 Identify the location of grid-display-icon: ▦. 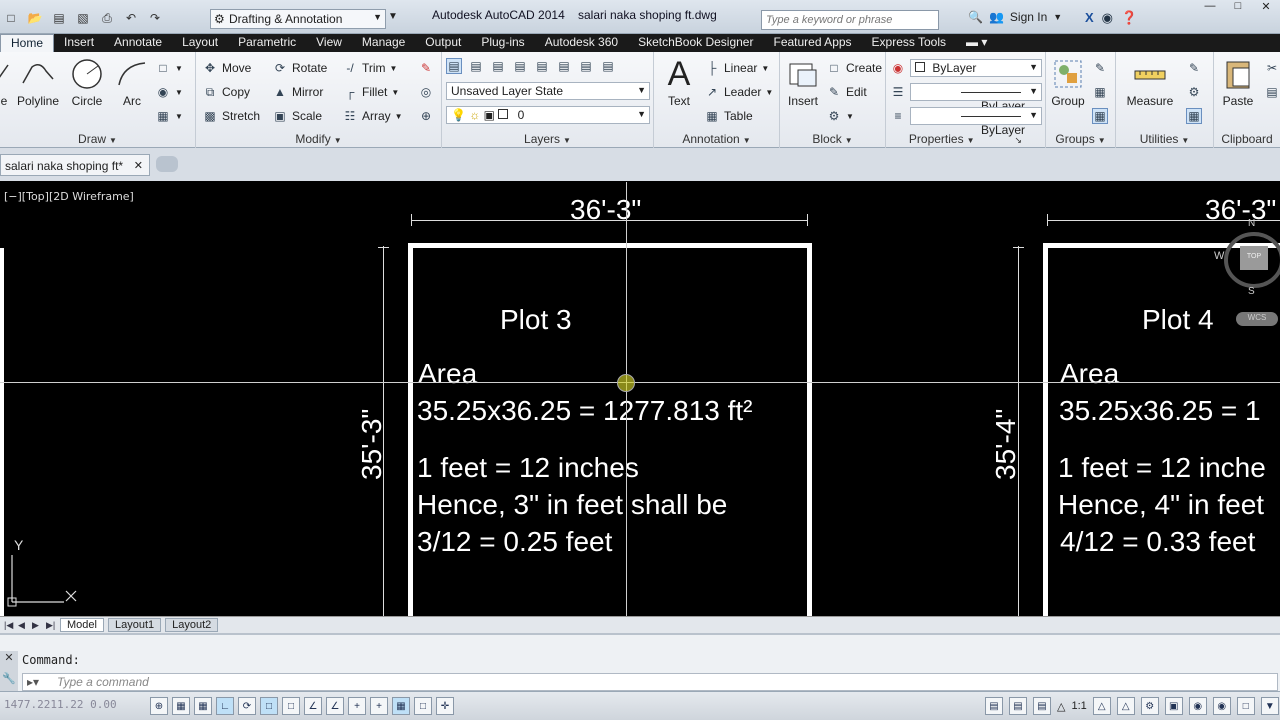
(203, 706).